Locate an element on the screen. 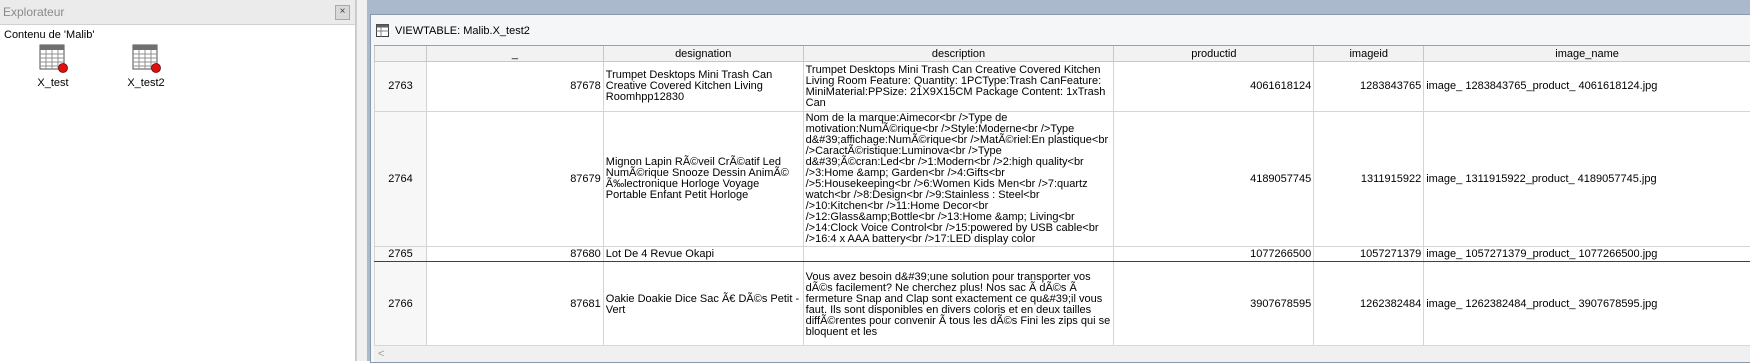 The image size is (1750, 363). column-header-designation: designation is located at coordinates (703, 54).